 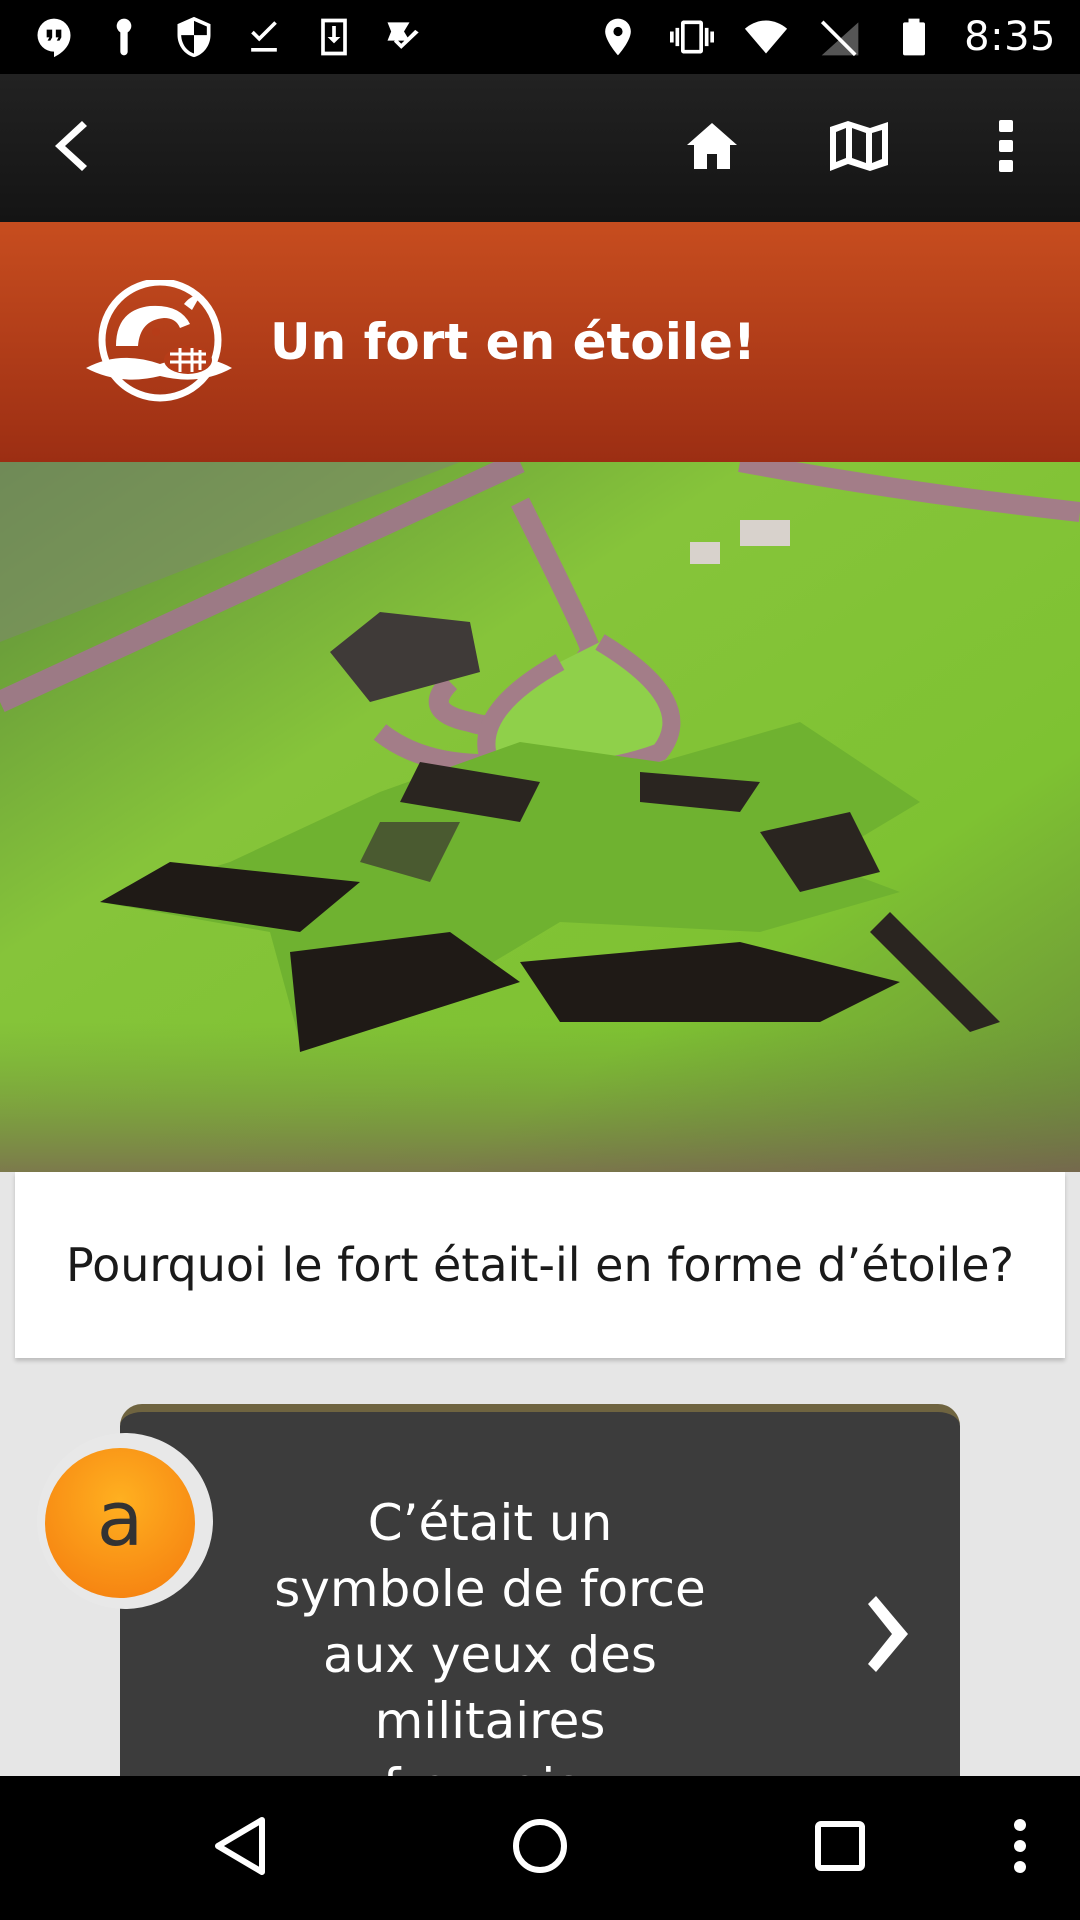 I want to click on header-banner: Un fort en étoile!, so click(x=540, y=342).